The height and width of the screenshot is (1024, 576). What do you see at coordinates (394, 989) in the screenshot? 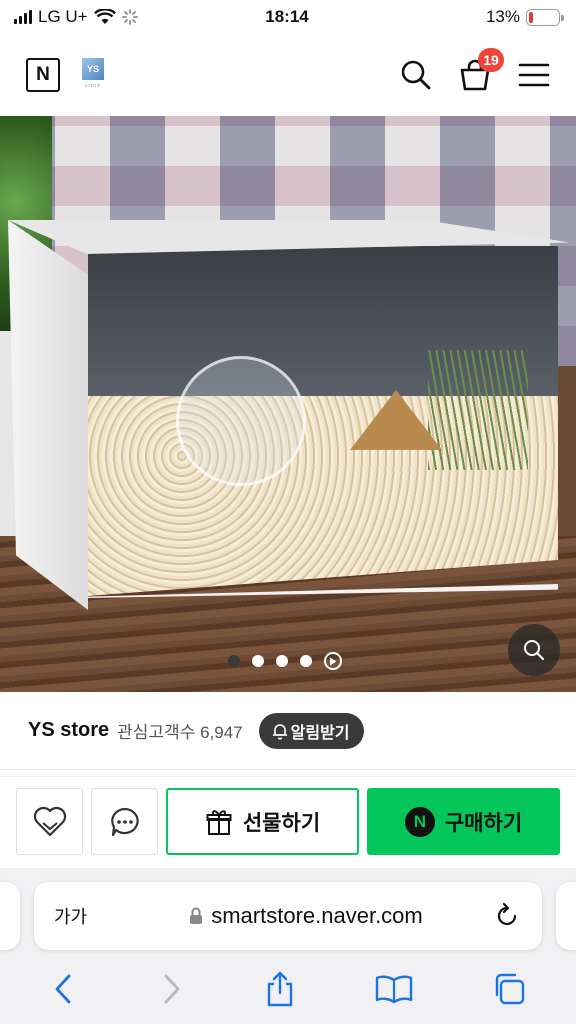
I see `bookmarks-icon` at bounding box center [394, 989].